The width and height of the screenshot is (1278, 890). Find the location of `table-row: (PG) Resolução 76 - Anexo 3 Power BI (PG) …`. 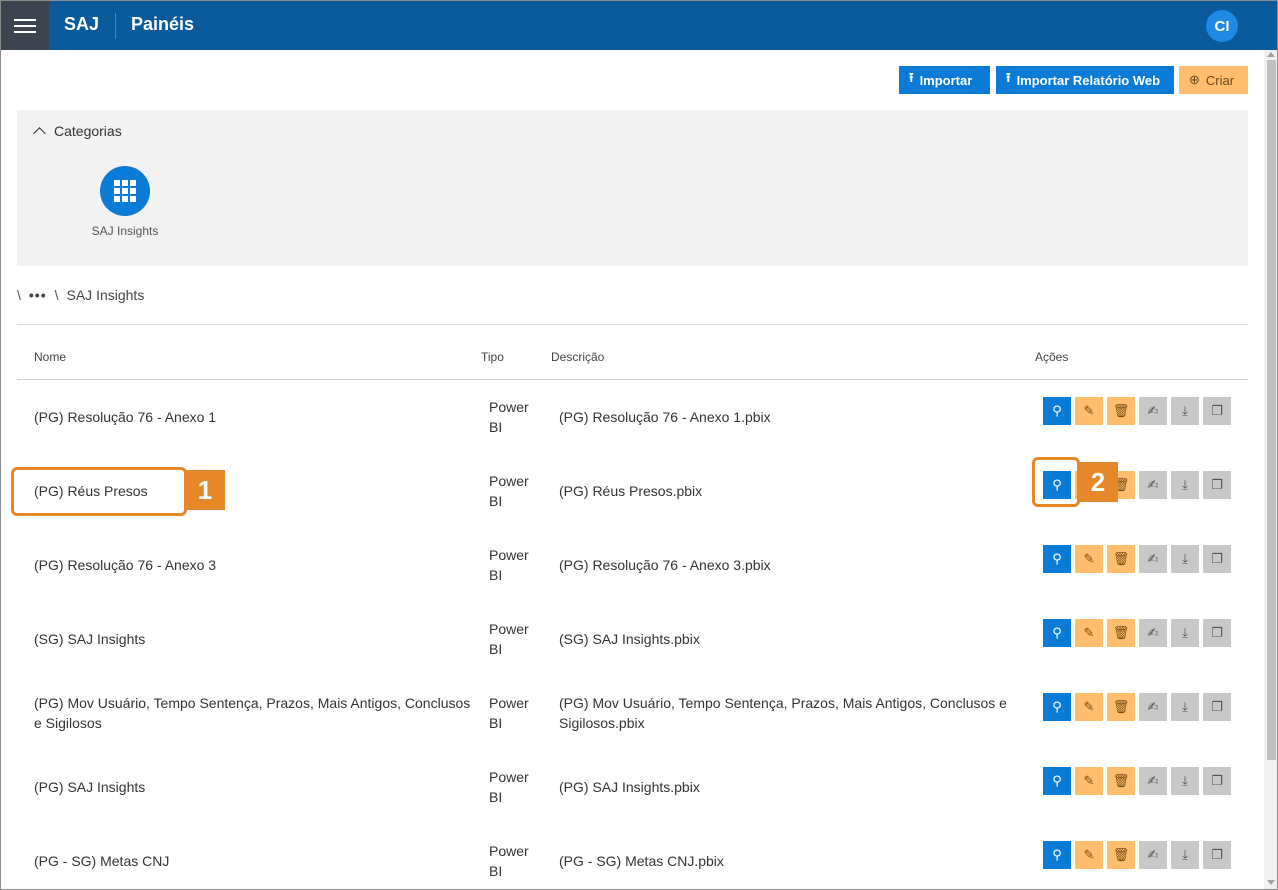

table-row: (PG) Resolução 76 - Anexo 3 Power BI (PG) … is located at coordinates (632, 565).